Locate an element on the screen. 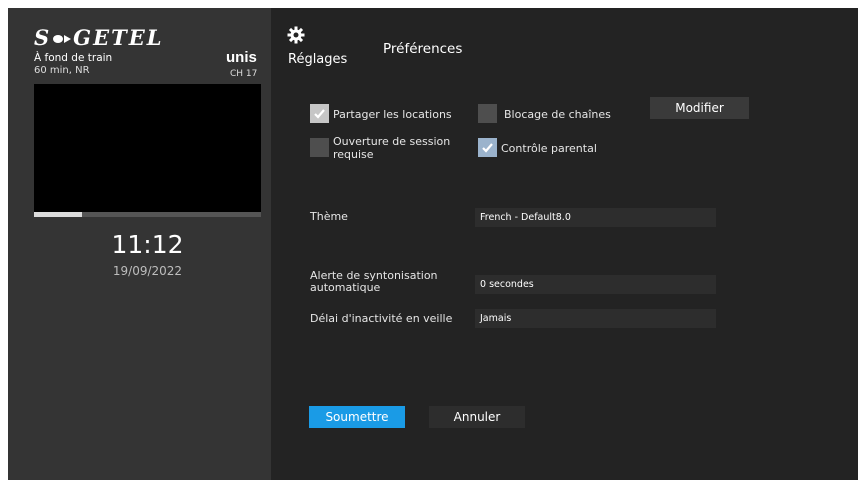  program-meta: 60 min, NR is located at coordinates (62, 70).